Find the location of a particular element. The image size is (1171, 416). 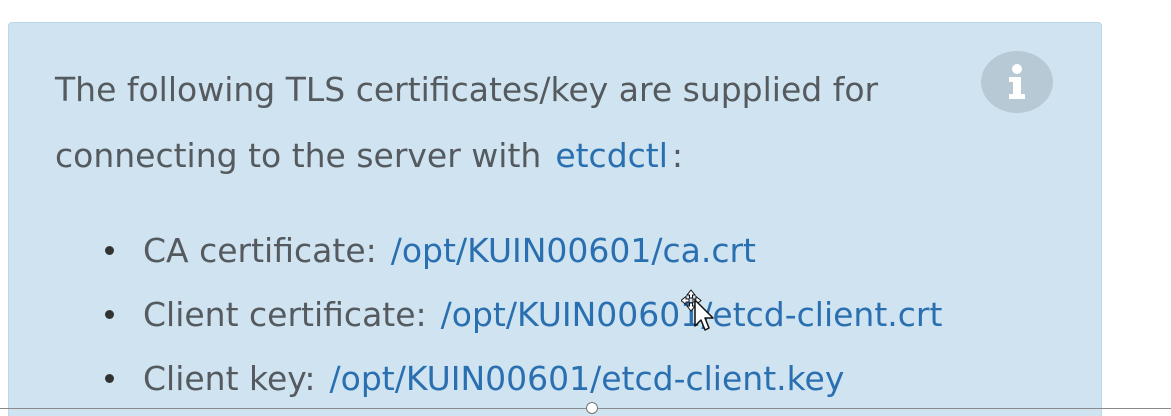

client-key-path: /opt/KUIN00601/etcd-client.key is located at coordinates (587, 378).